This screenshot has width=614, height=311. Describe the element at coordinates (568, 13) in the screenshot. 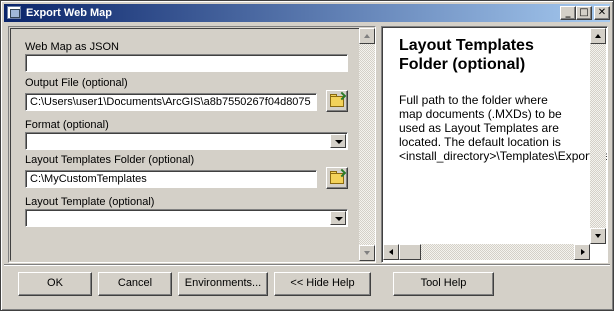

I see `minimize-button: _` at that location.